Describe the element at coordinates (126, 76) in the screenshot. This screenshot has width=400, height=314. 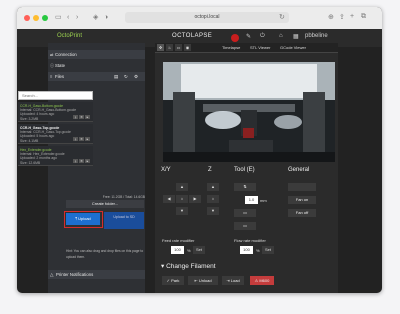
I see `refresh-files-icon: ↻` at that location.